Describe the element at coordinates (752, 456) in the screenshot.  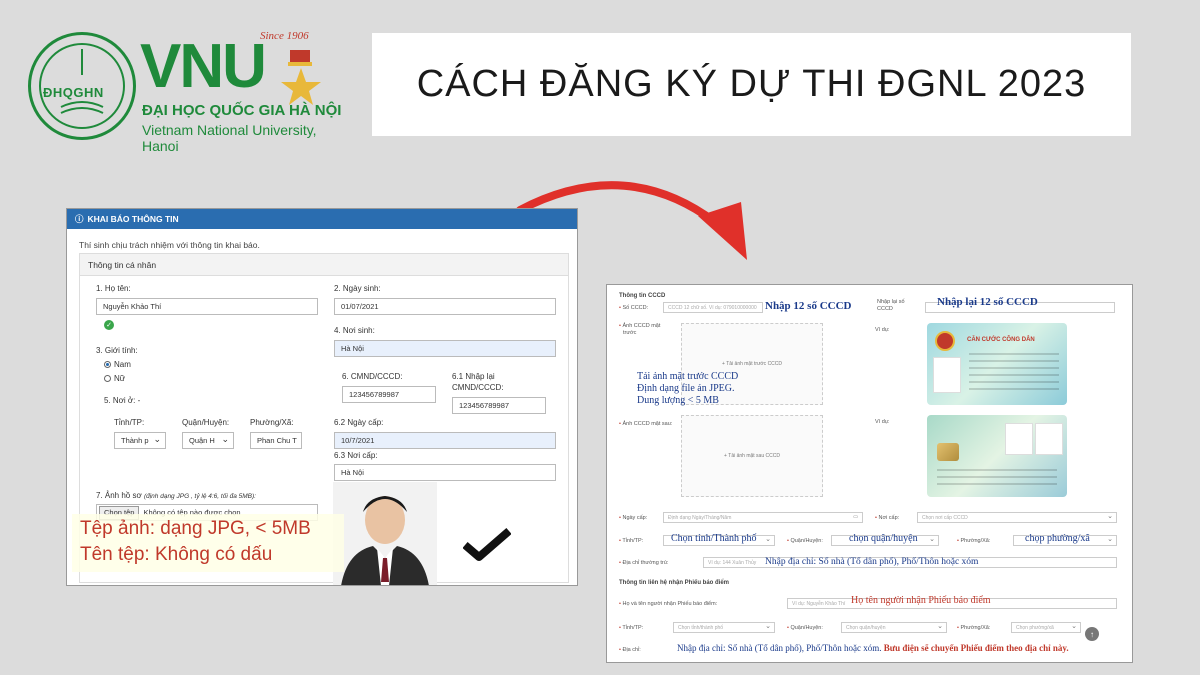
I see `back-upload-area: + Tải ảnh mặt sau CCCD` at that location.